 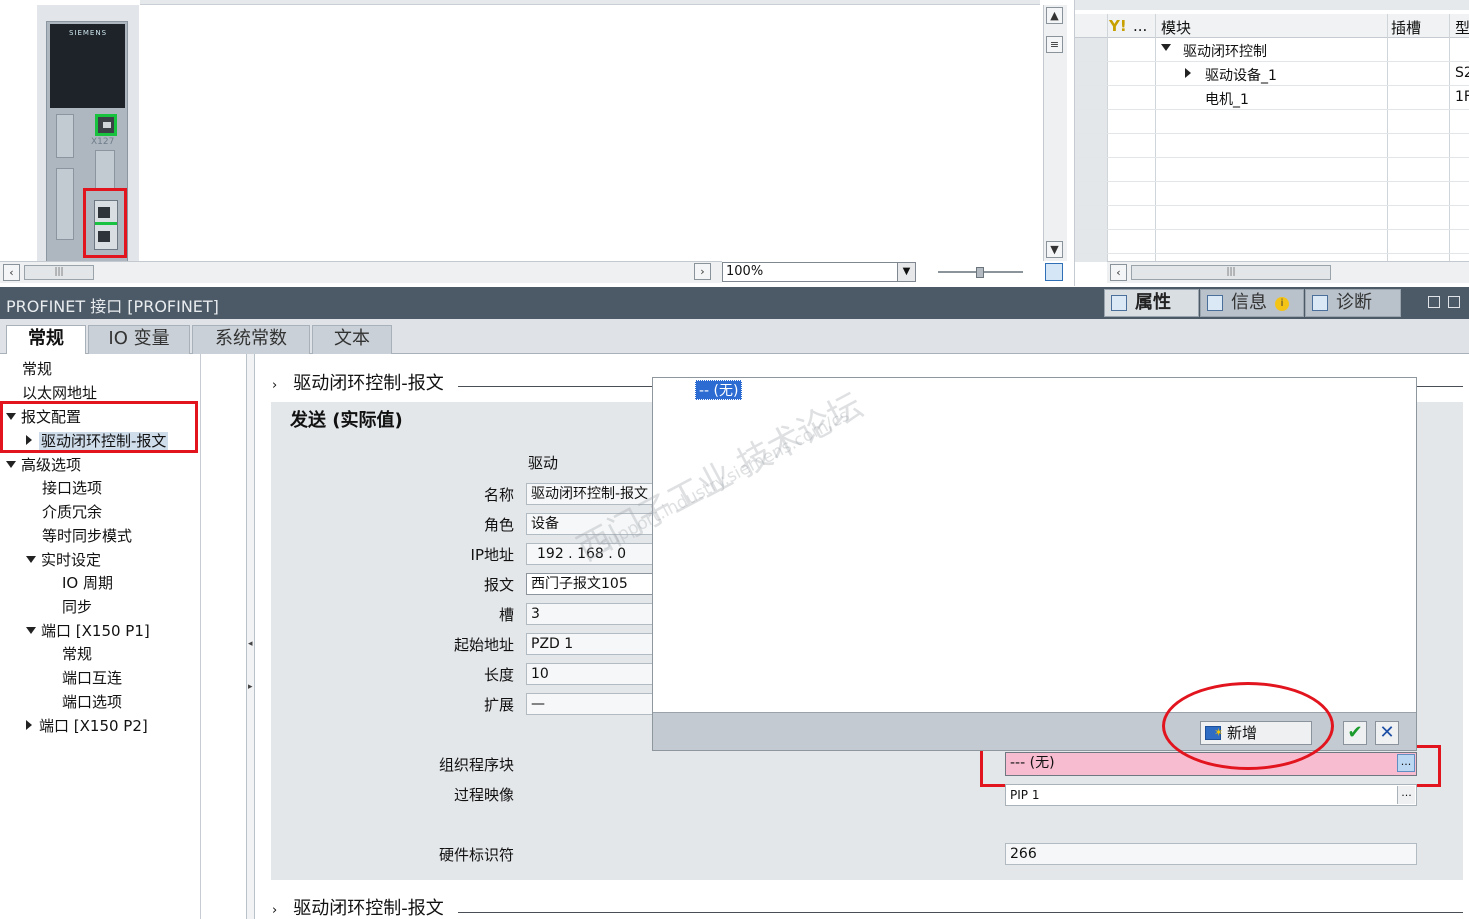 I want to click on scroll-right-button: ›, so click(x=702, y=271).